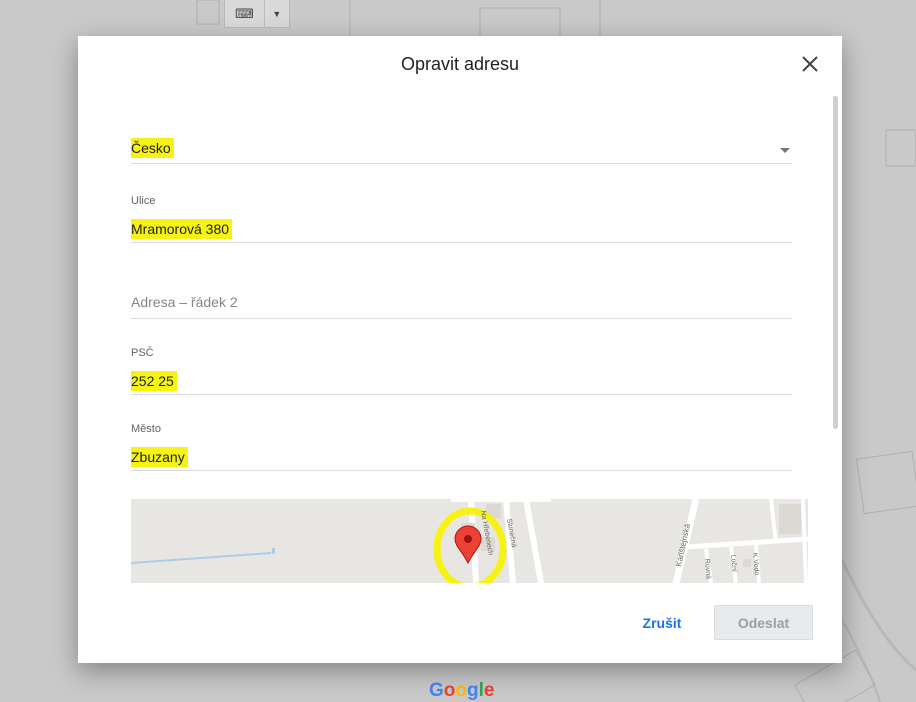 The height and width of the screenshot is (702, 916). Describe the element at coordinates (460, 64) in the screenshot. I see `dialog-title: Opravit adresu` at that location.